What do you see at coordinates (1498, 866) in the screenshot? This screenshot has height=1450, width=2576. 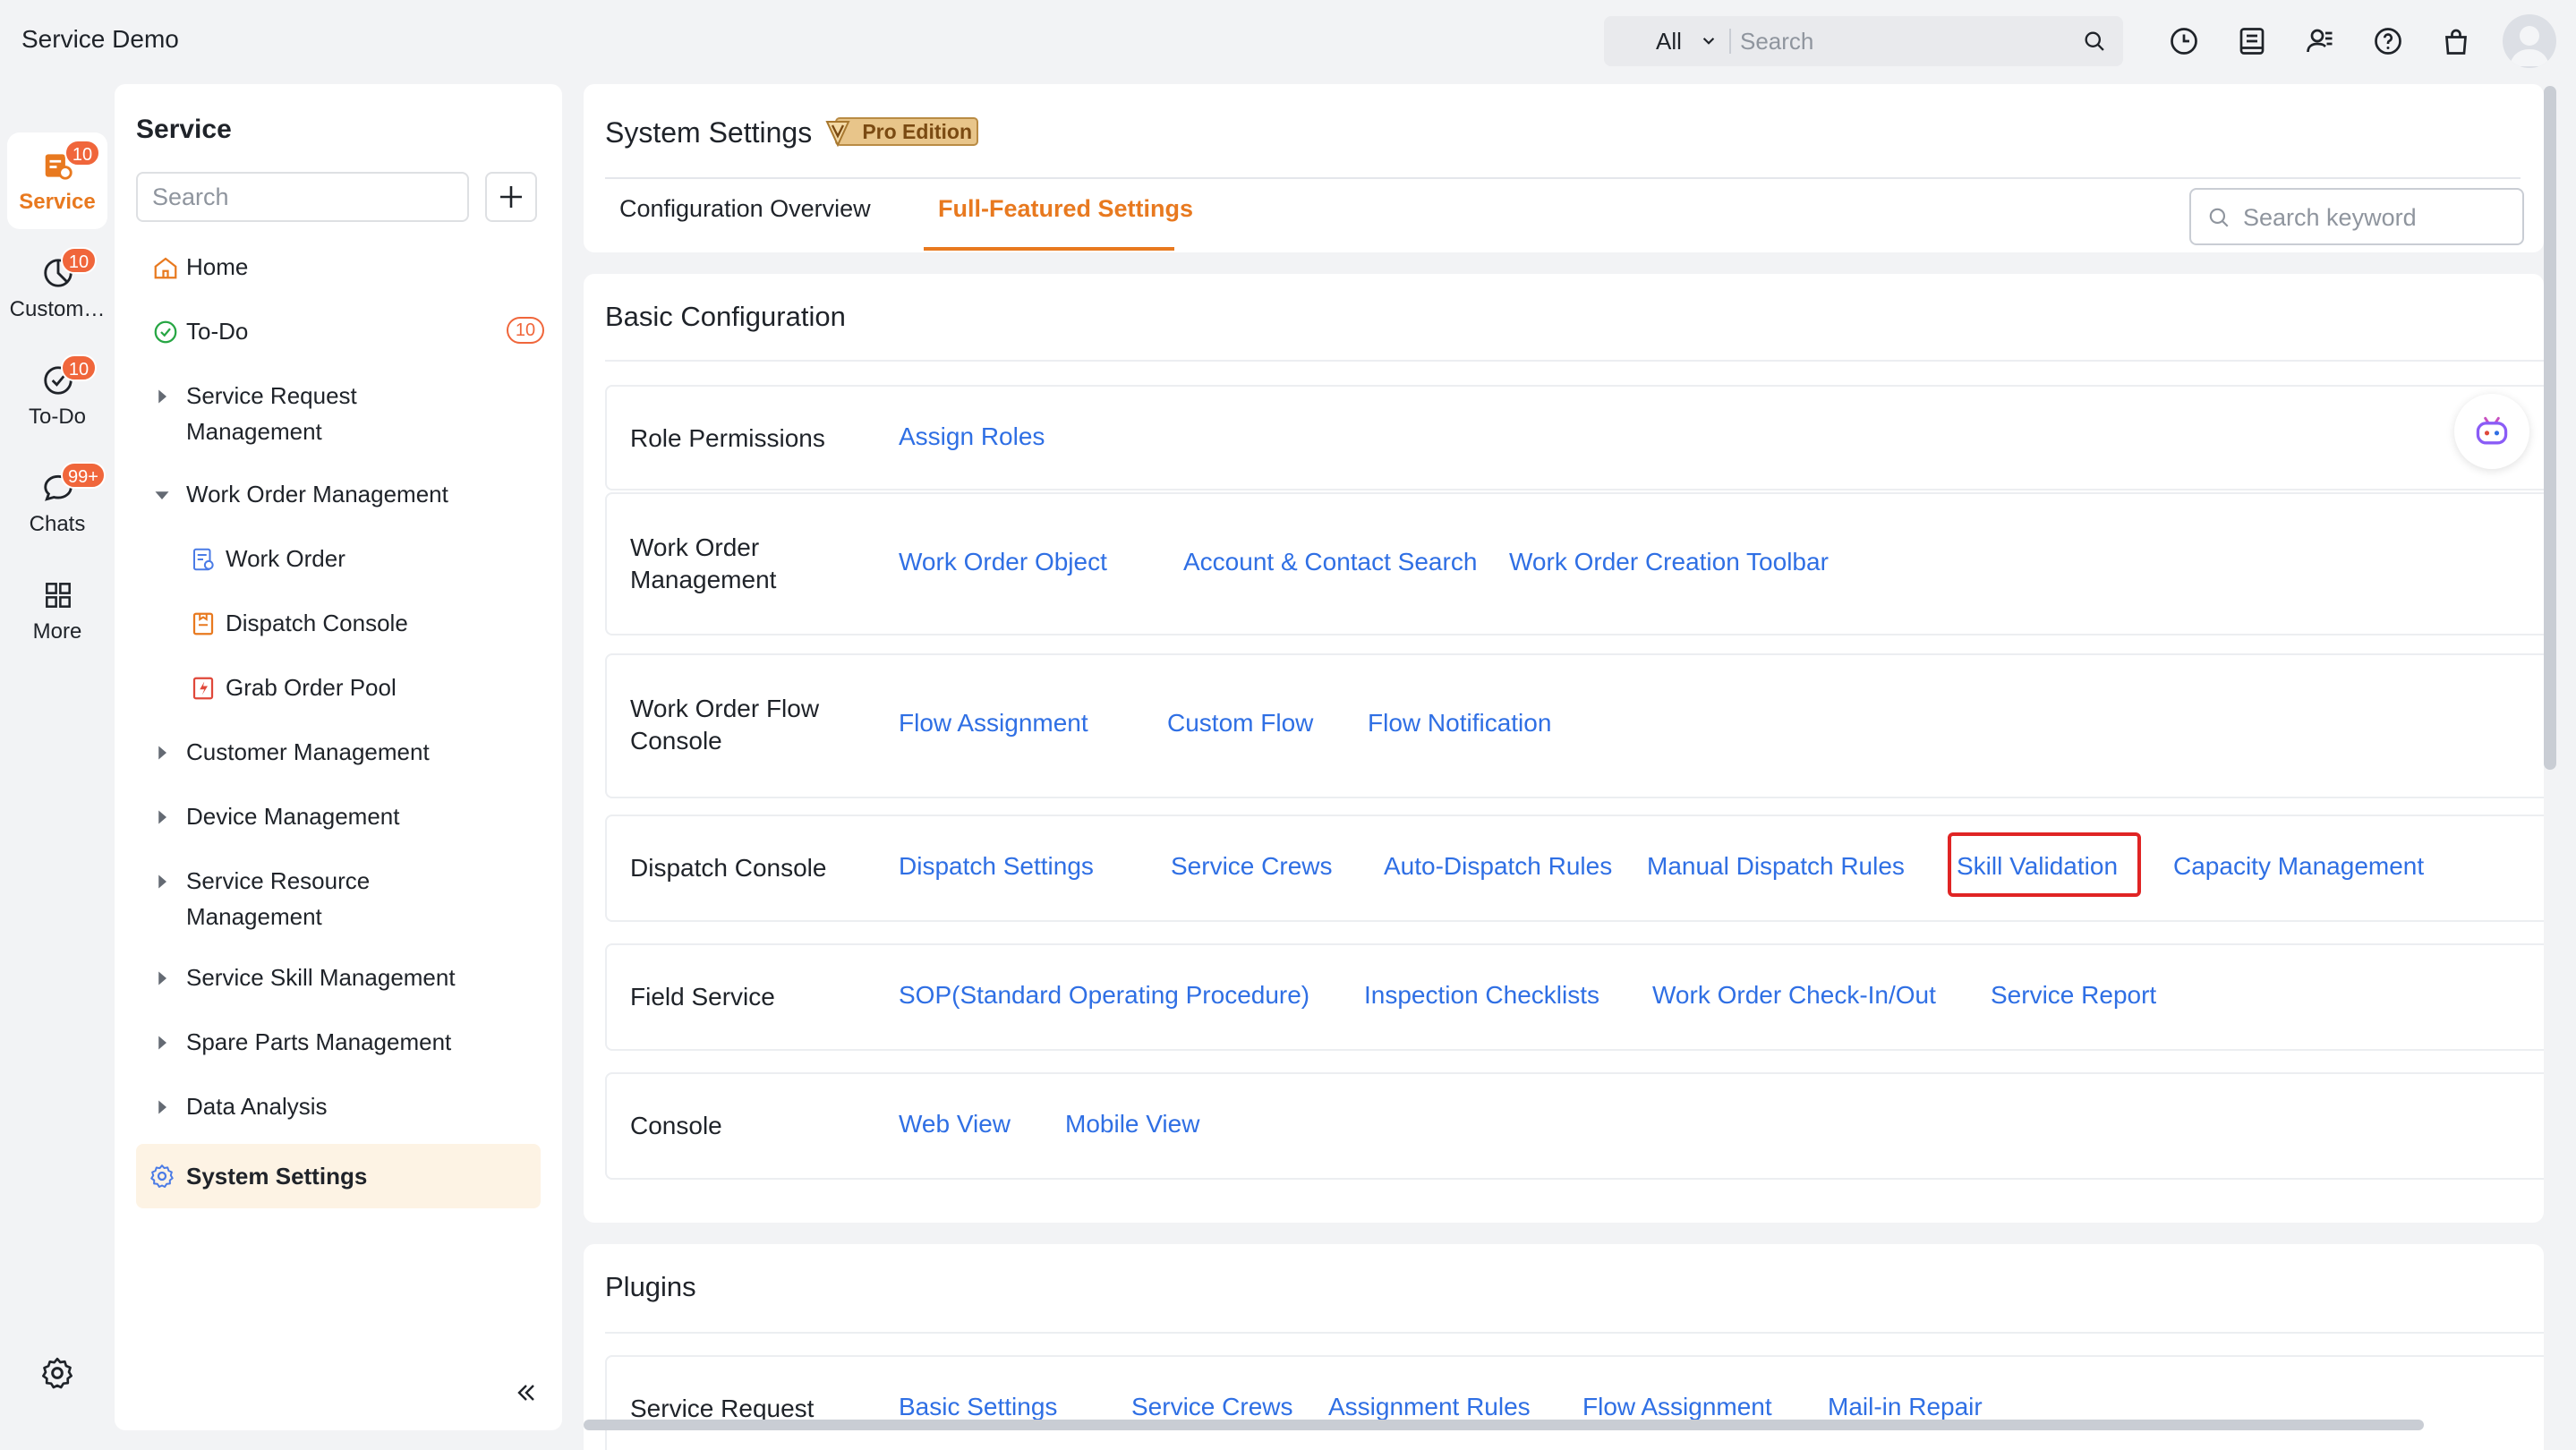 I see `link-auto-dispatch-rules: Auto-Dispatch Rules` at bounding box center [1498, 866].